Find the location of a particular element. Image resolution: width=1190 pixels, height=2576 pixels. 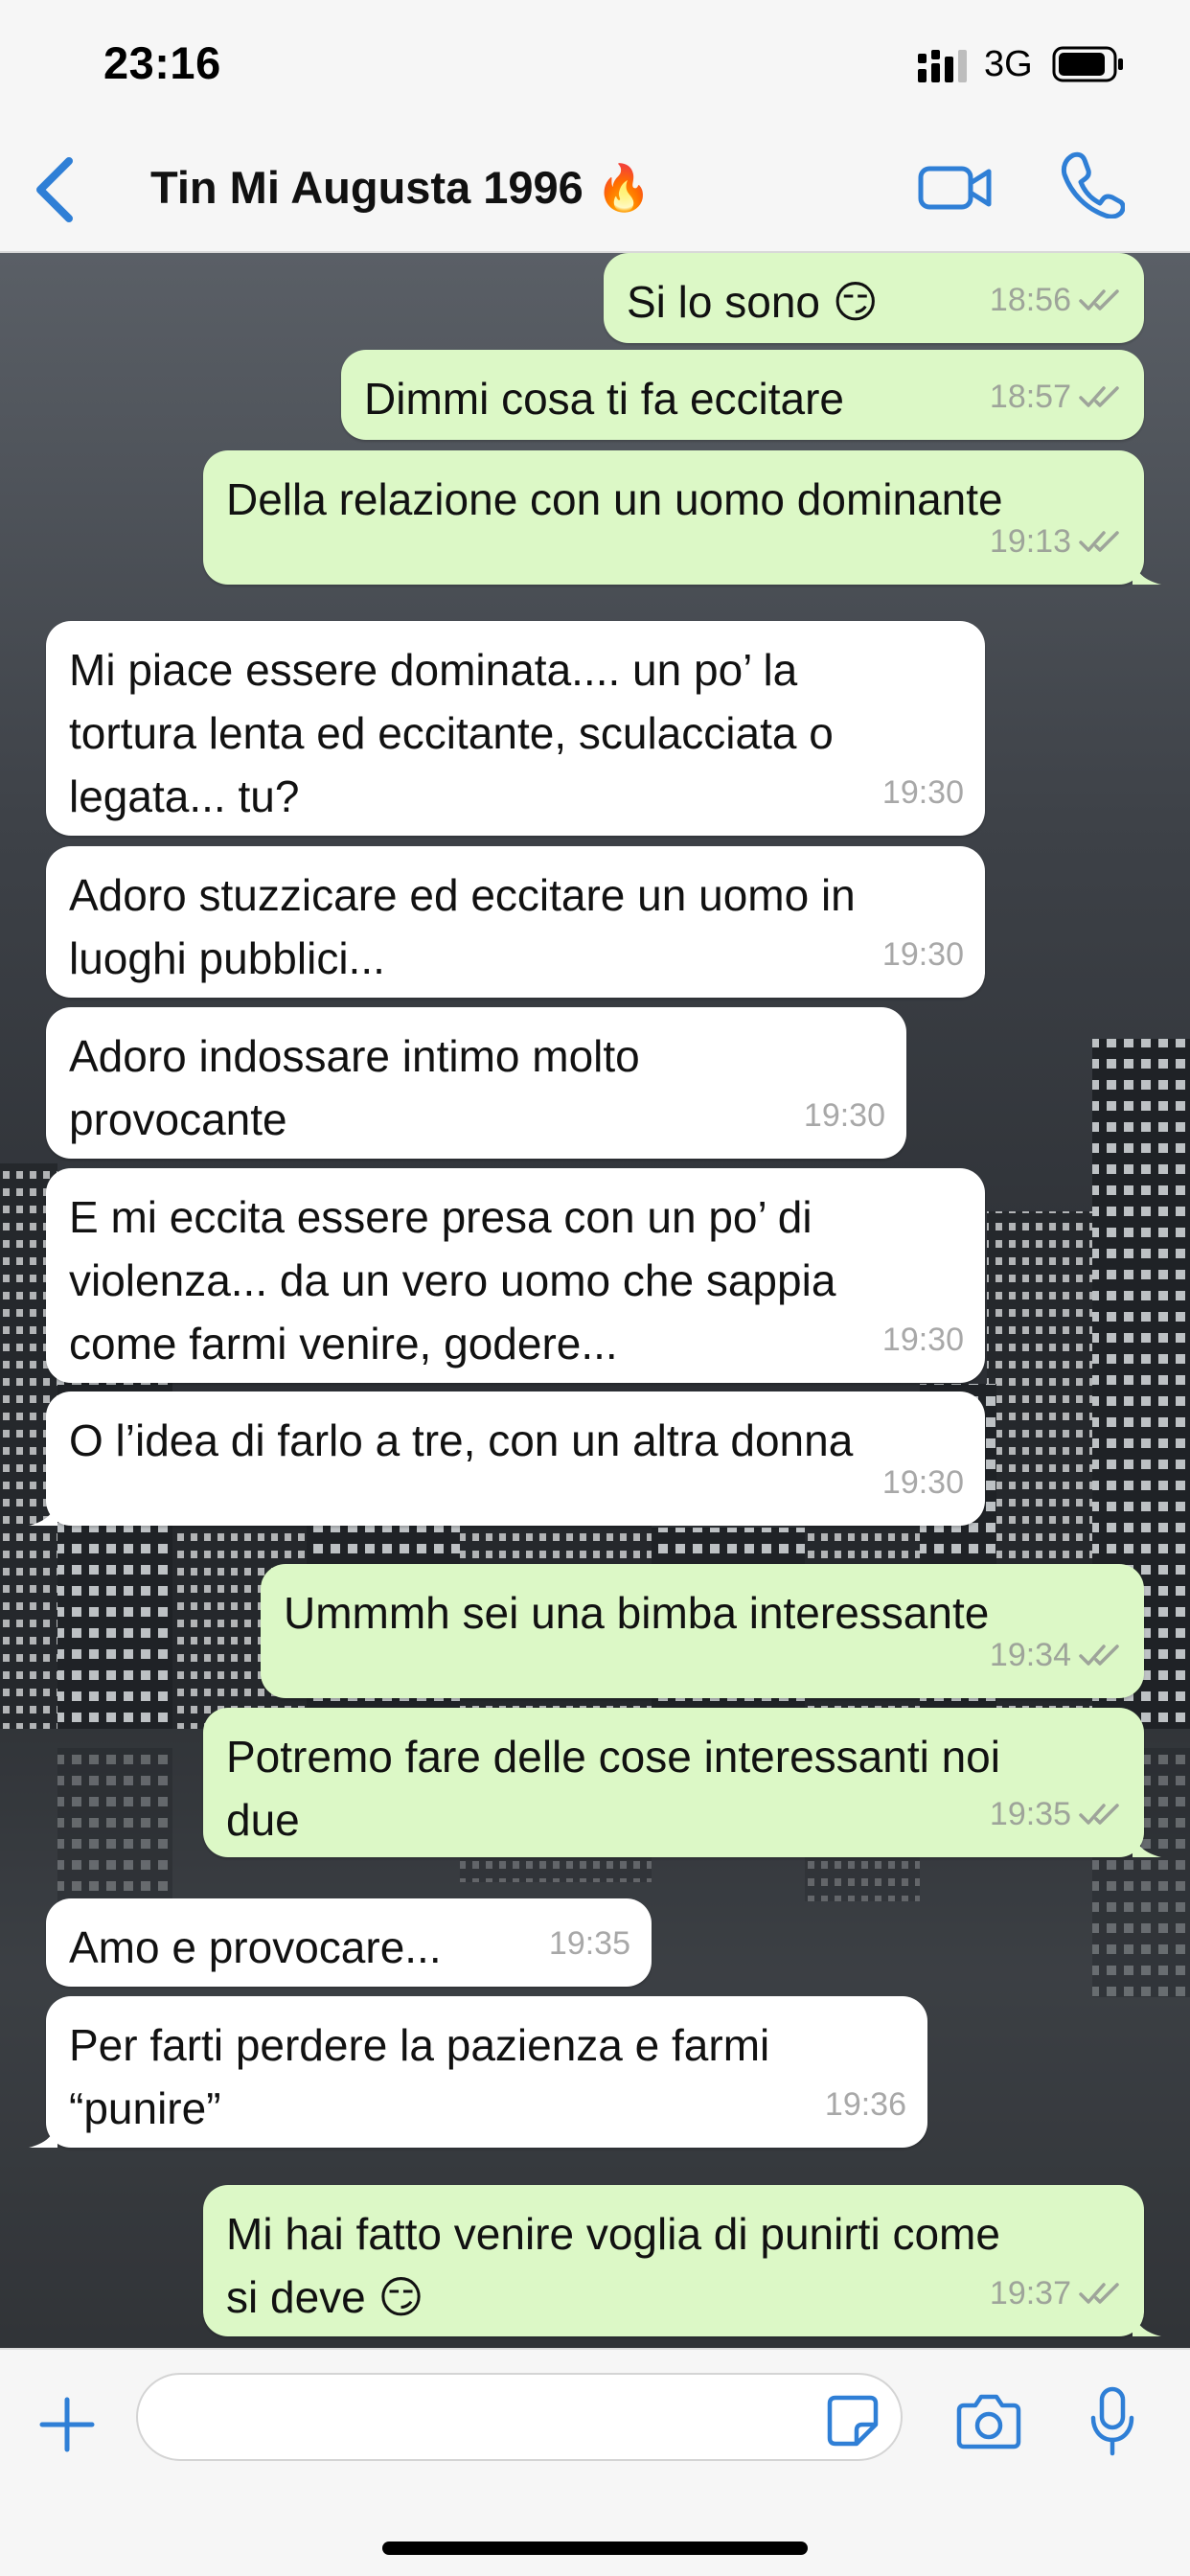

message-meta: 19:36 is located at coordinates (866, 2104).